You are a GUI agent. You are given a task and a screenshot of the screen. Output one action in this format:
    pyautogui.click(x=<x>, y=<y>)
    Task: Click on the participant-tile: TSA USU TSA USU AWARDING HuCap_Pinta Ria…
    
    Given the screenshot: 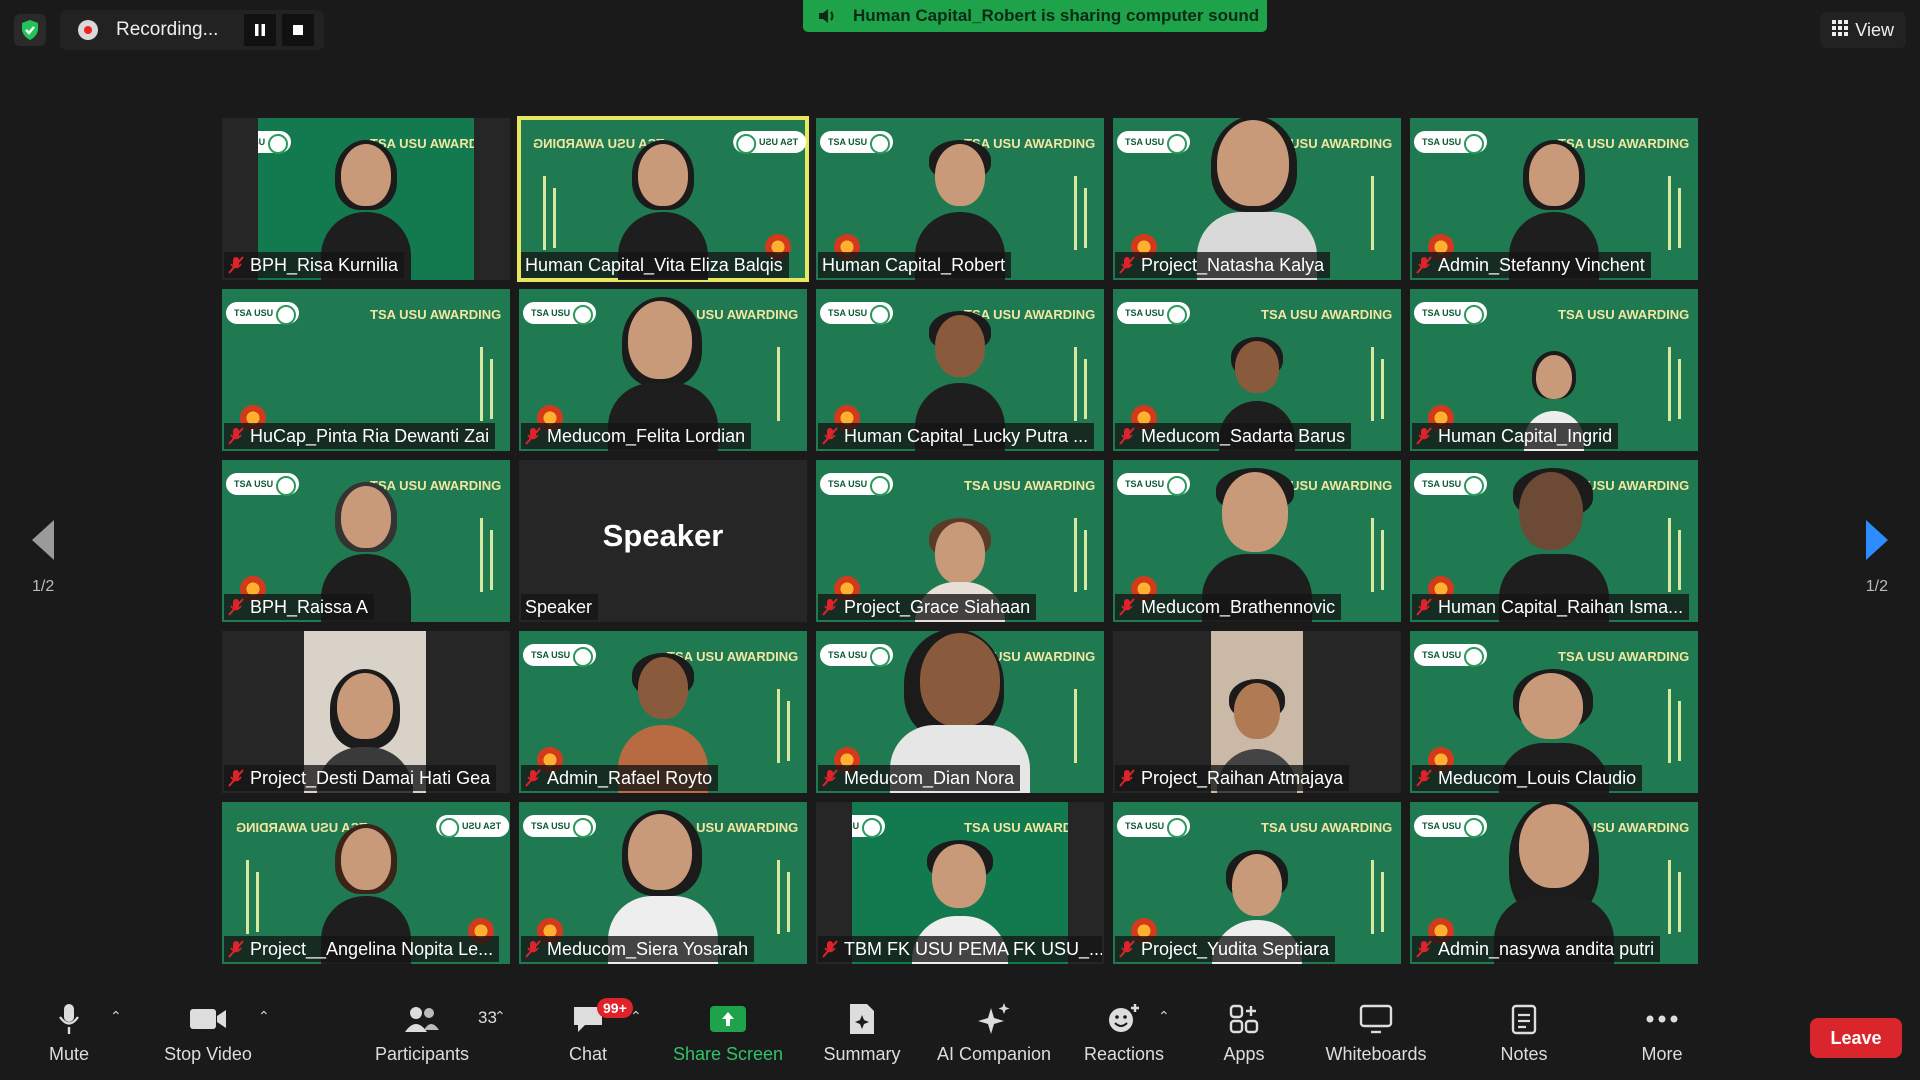 What is the action you would take?
    pyautogui.click(x=366, y=370)
    